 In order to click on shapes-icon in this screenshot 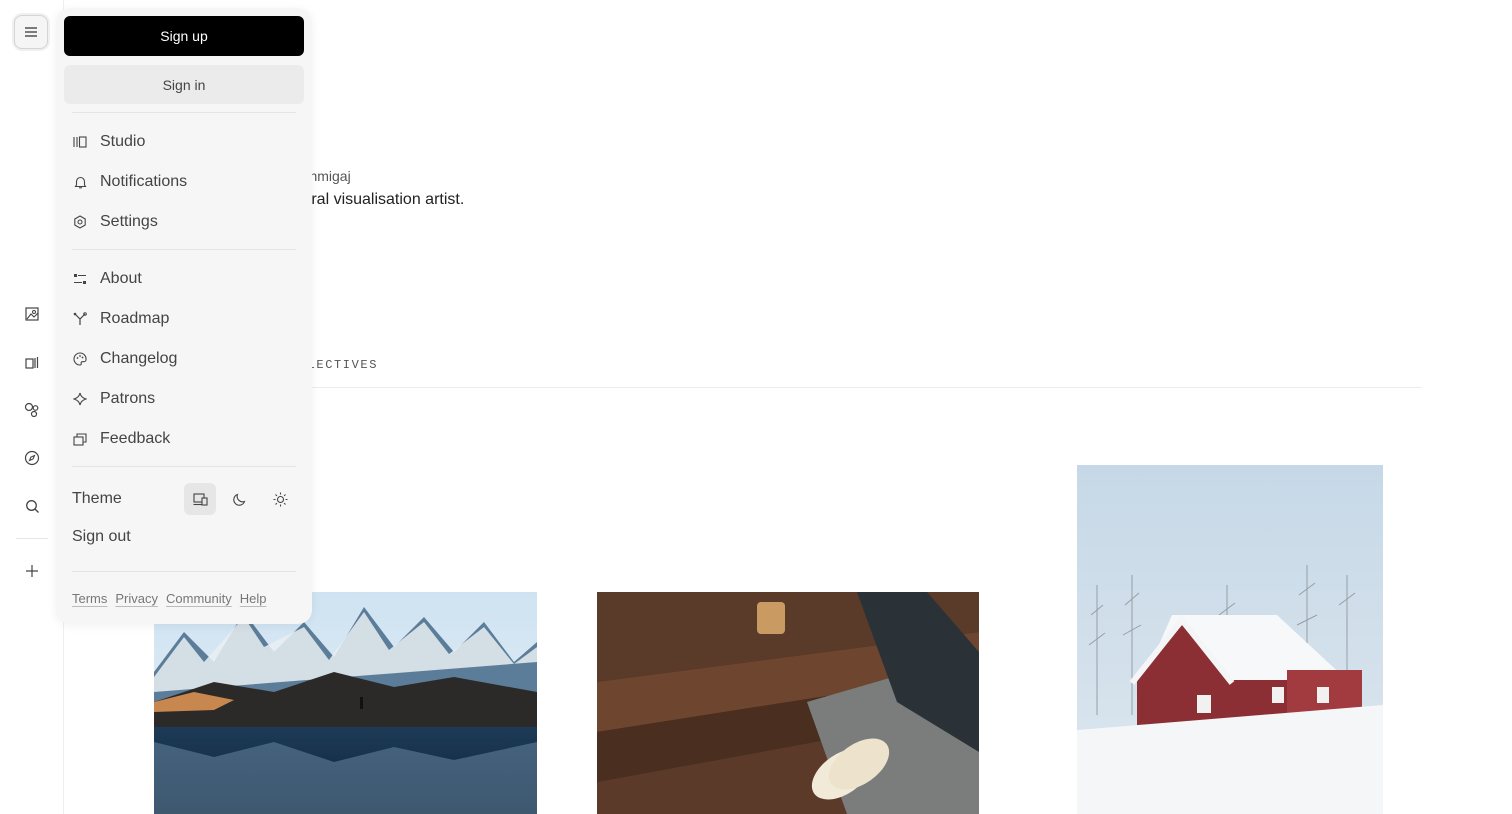, I will do `click(31, 410)`.